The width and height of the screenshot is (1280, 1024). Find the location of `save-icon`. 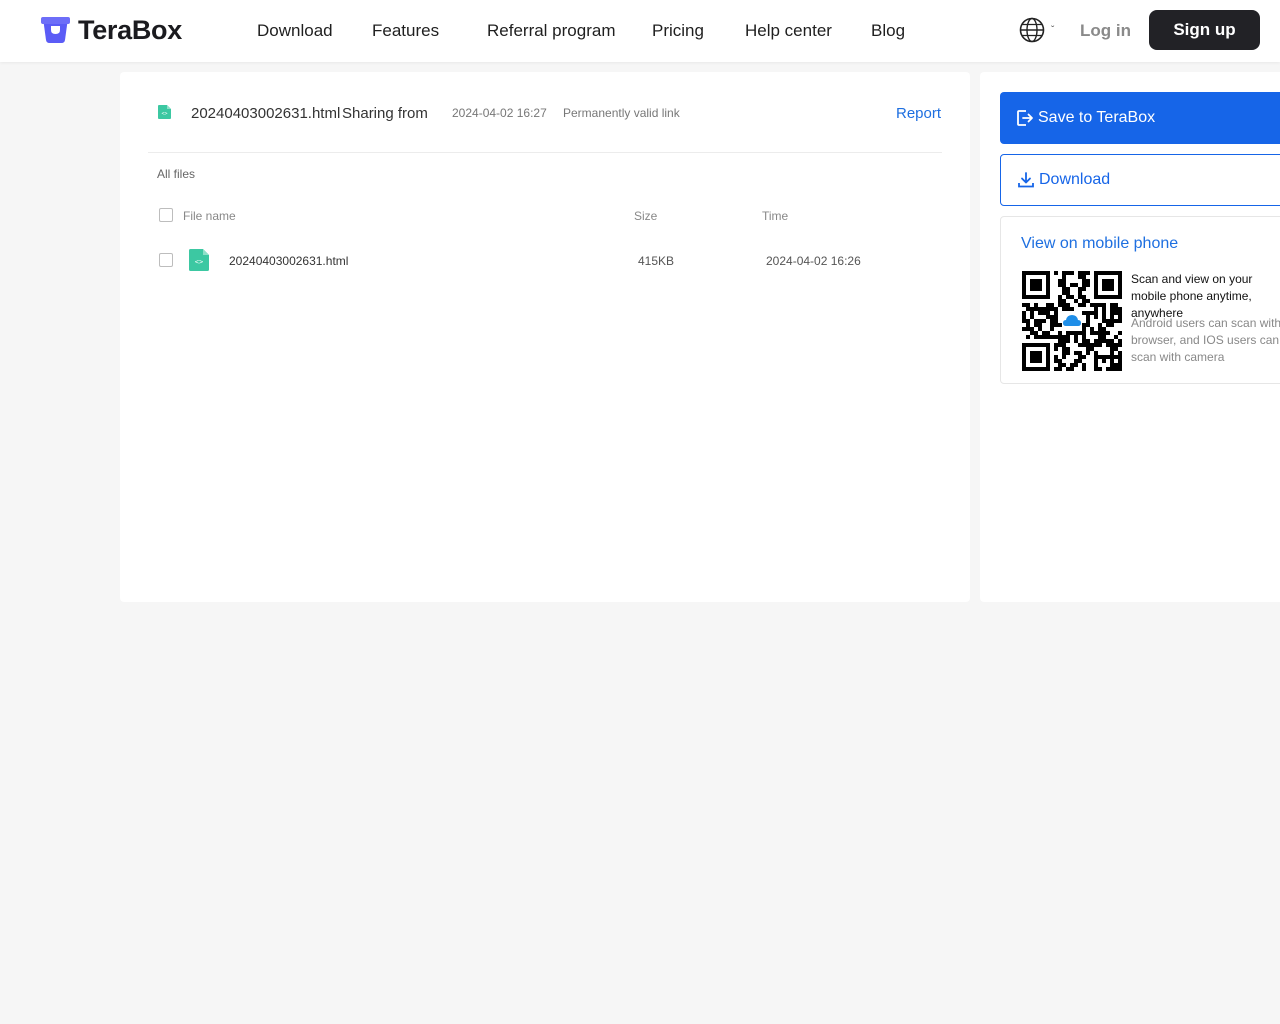

save-icon is located at coordinates (1025, 118).